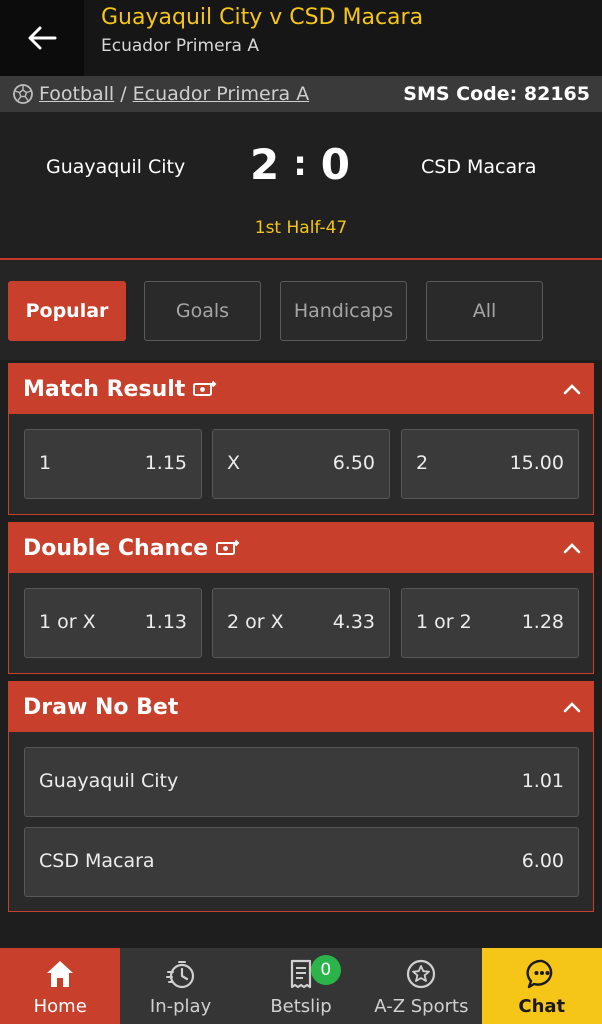 The width and height of the screenshot is (602, 1024). Describe the element at coordinates (60, 1006) in the screenshot. I see `nav-label: Home` at that location.